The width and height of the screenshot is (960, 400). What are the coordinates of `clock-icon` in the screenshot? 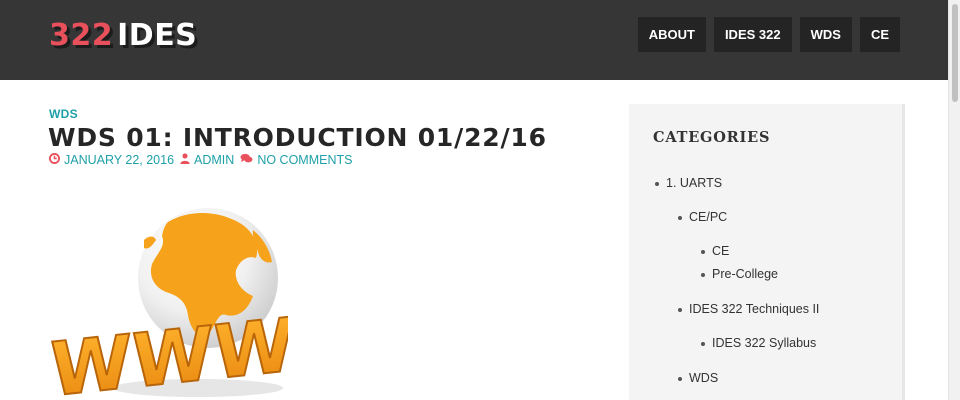 It's located at (54, 160).